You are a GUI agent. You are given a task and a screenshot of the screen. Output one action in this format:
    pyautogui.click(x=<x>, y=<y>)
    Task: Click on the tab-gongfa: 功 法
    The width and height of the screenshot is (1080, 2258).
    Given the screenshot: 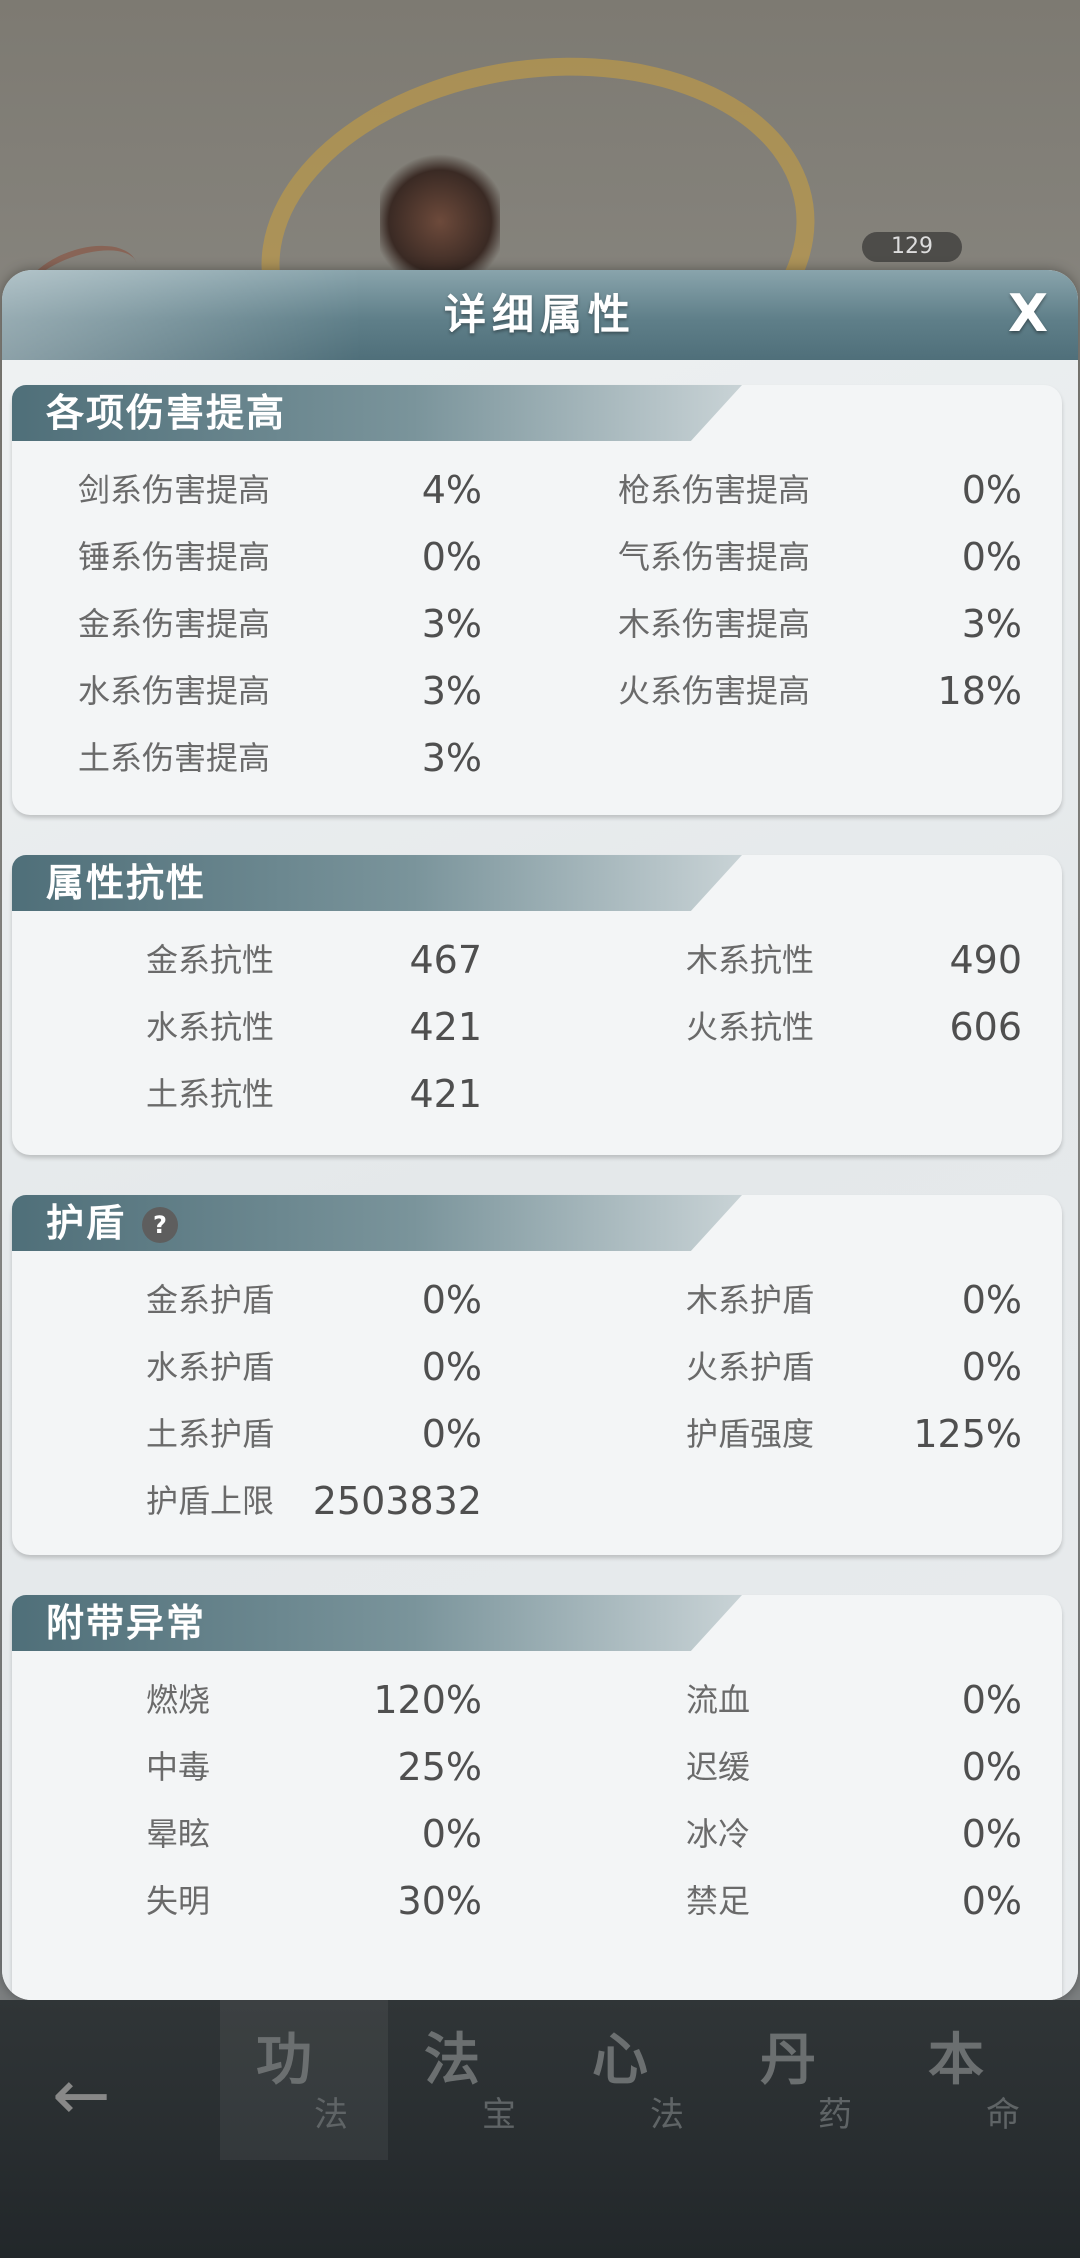 What is the action you would take?
    pyautogui.click(x=304, y=2080)
    